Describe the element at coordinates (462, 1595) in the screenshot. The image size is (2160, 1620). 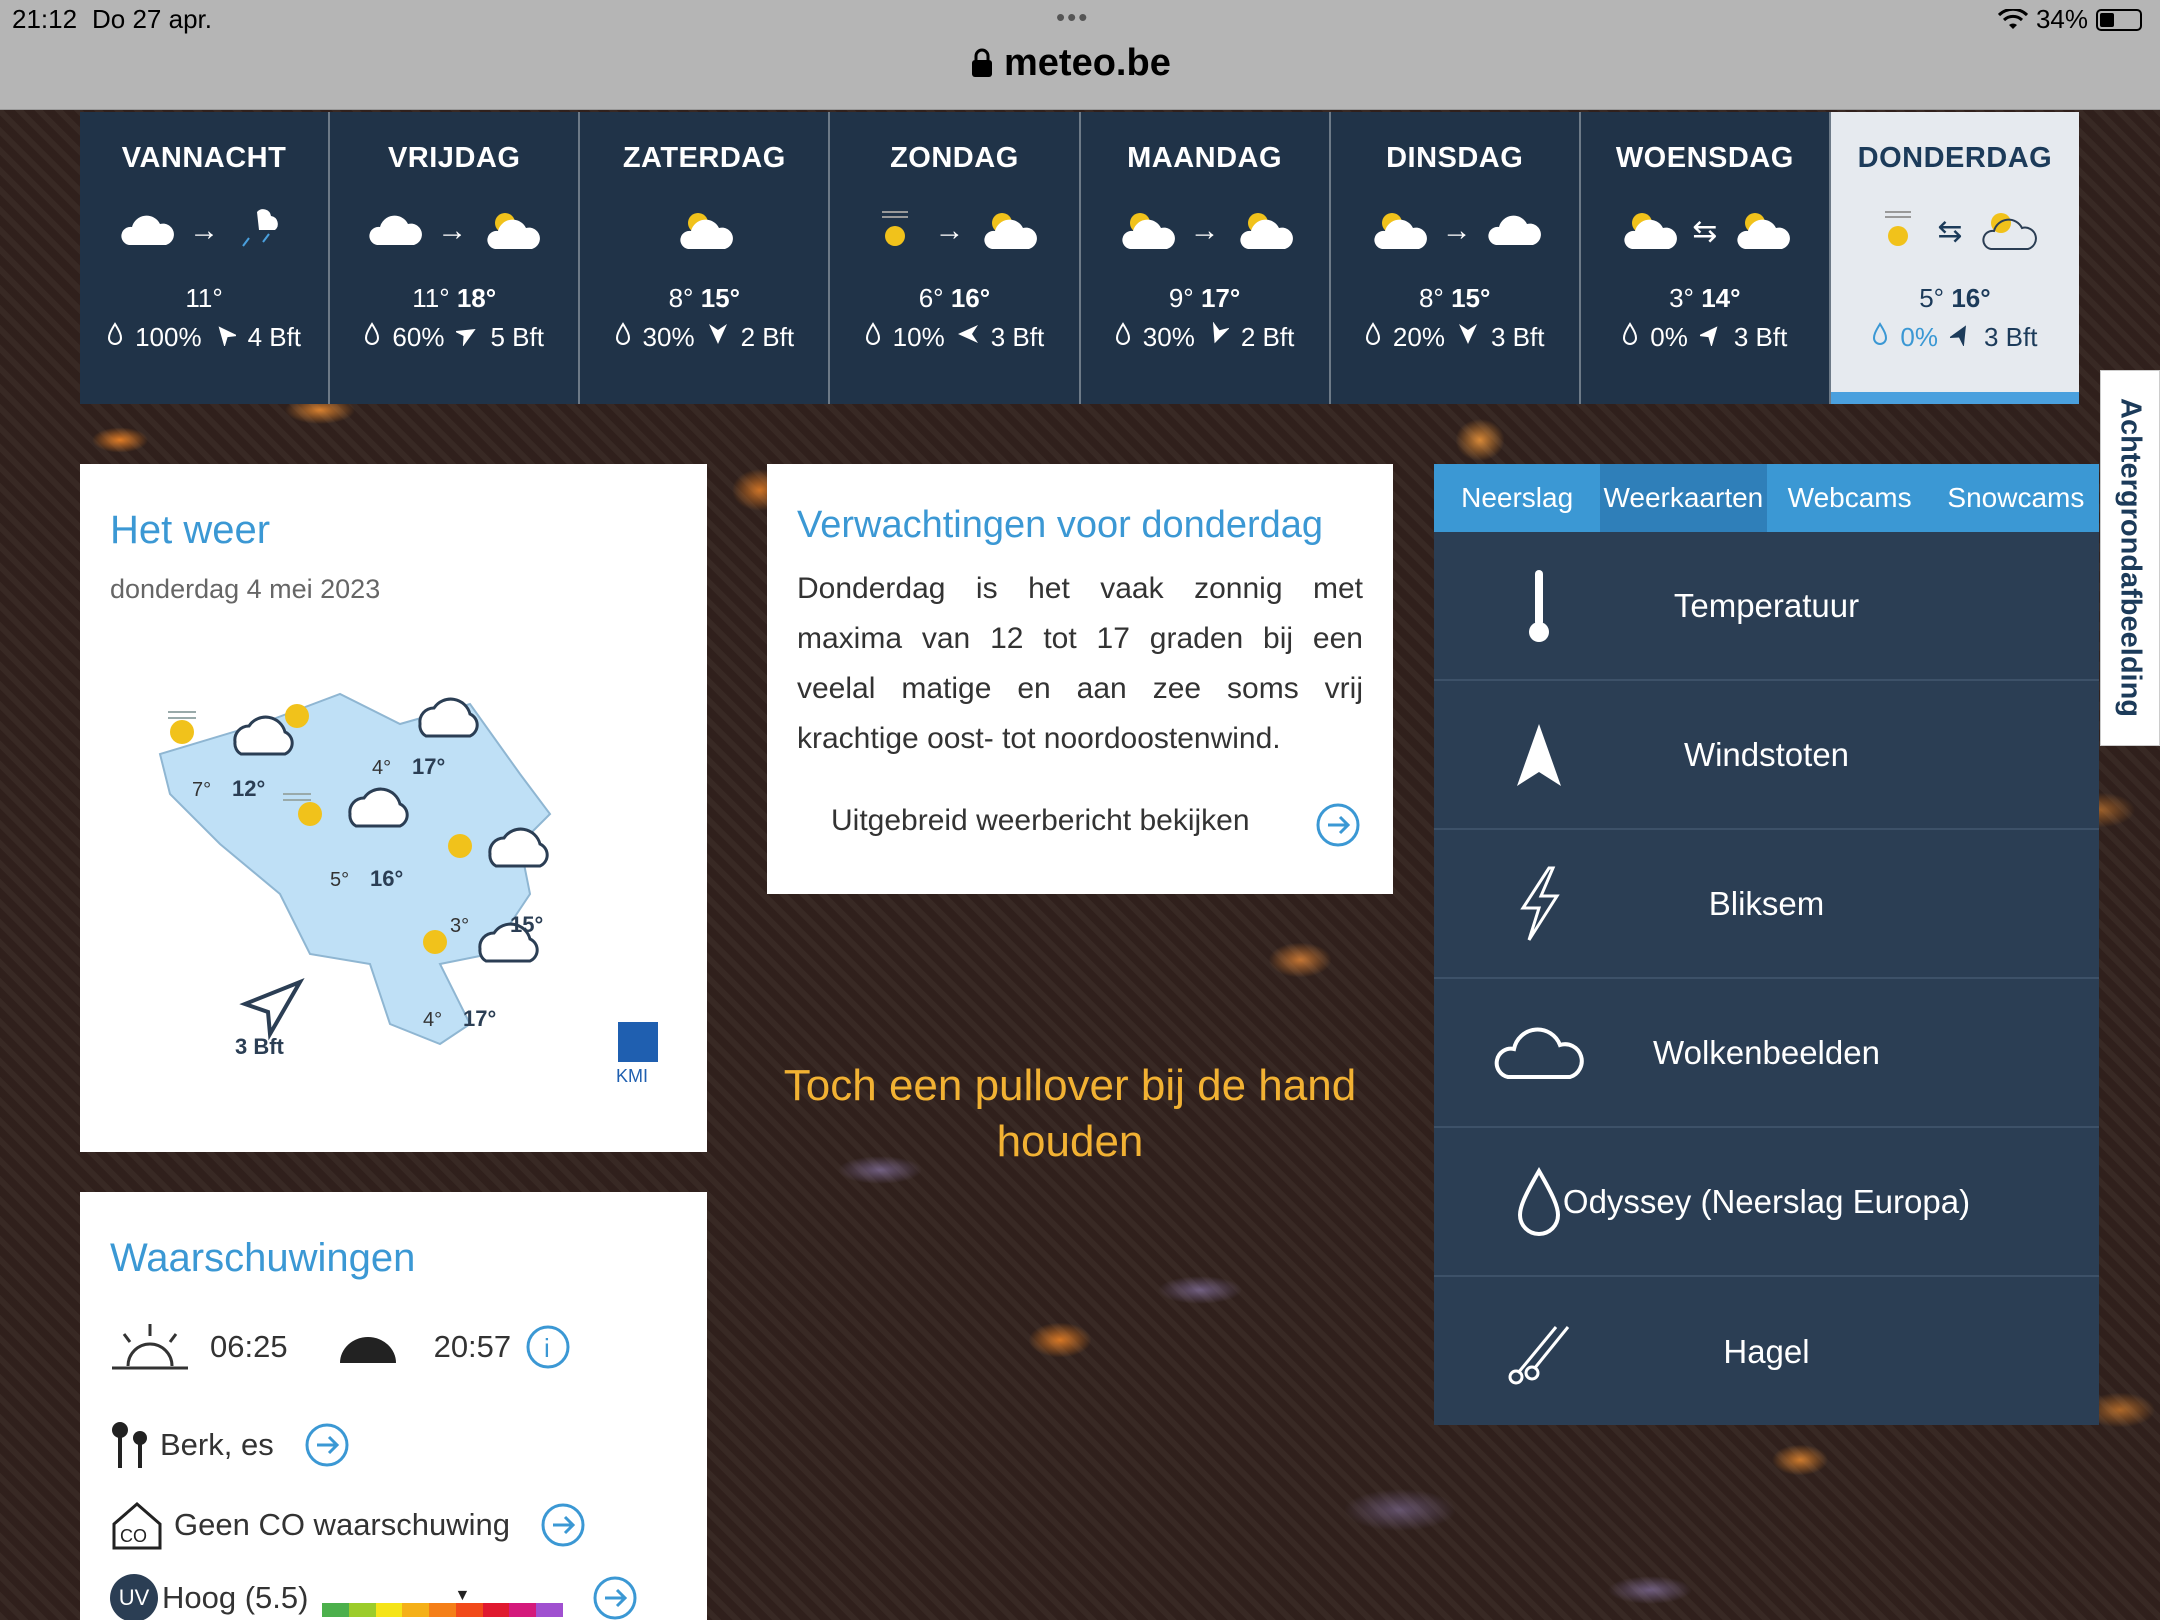
I see `uv-marker: ▼` at that location.